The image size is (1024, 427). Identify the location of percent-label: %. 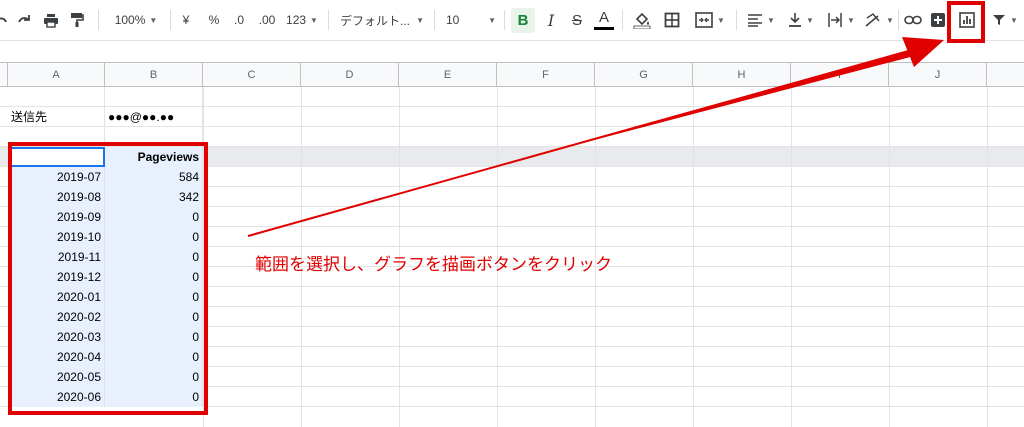
(214, 20).